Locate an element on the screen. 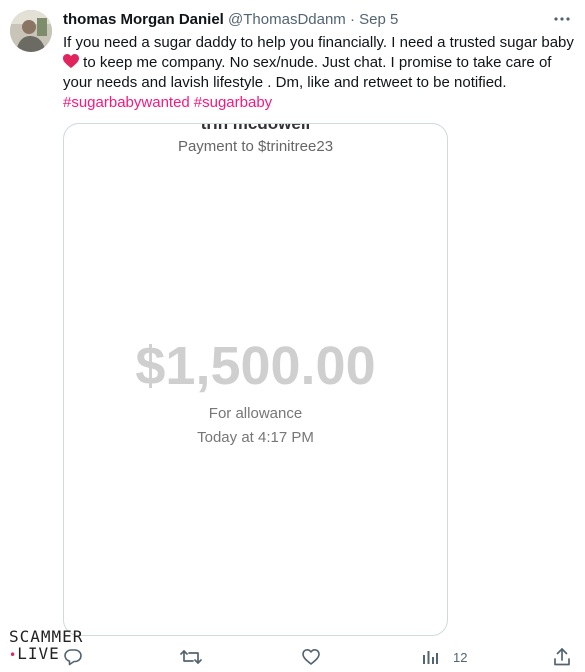 The width and height of the screenshot is (585, 672). payment-memo: For allowance is located at coordinates (255, 413).